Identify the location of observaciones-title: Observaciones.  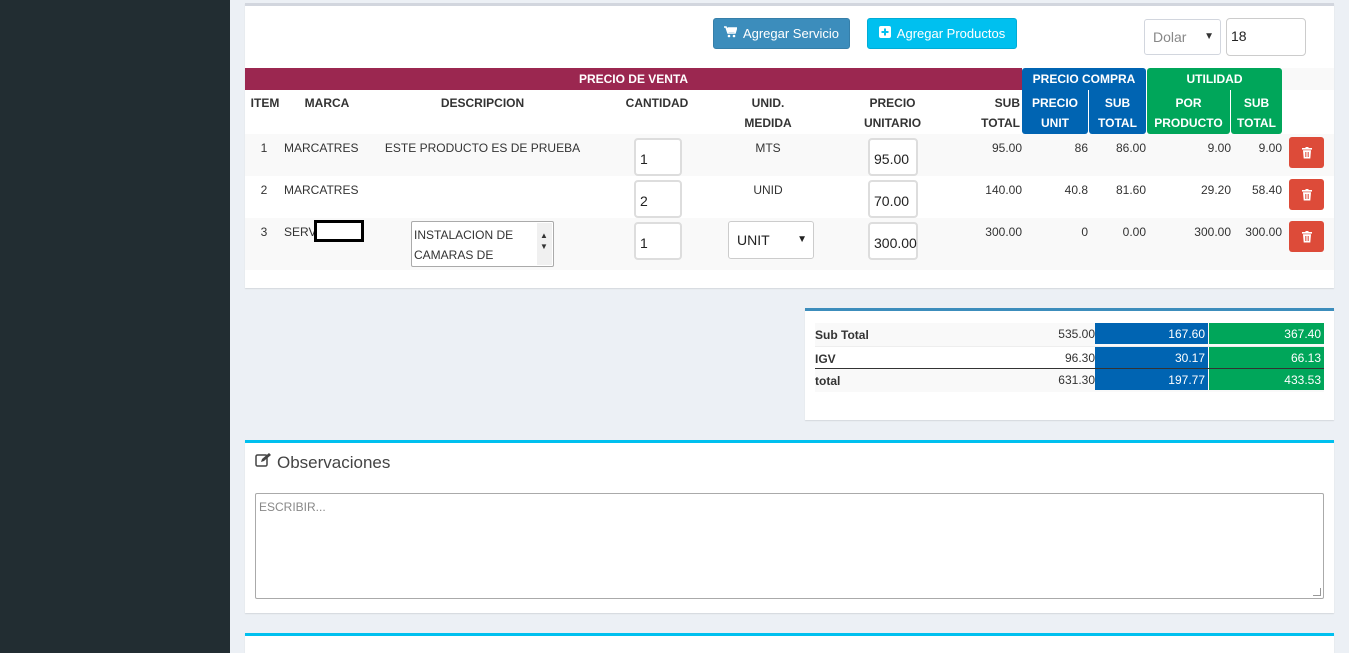
(334, 462).